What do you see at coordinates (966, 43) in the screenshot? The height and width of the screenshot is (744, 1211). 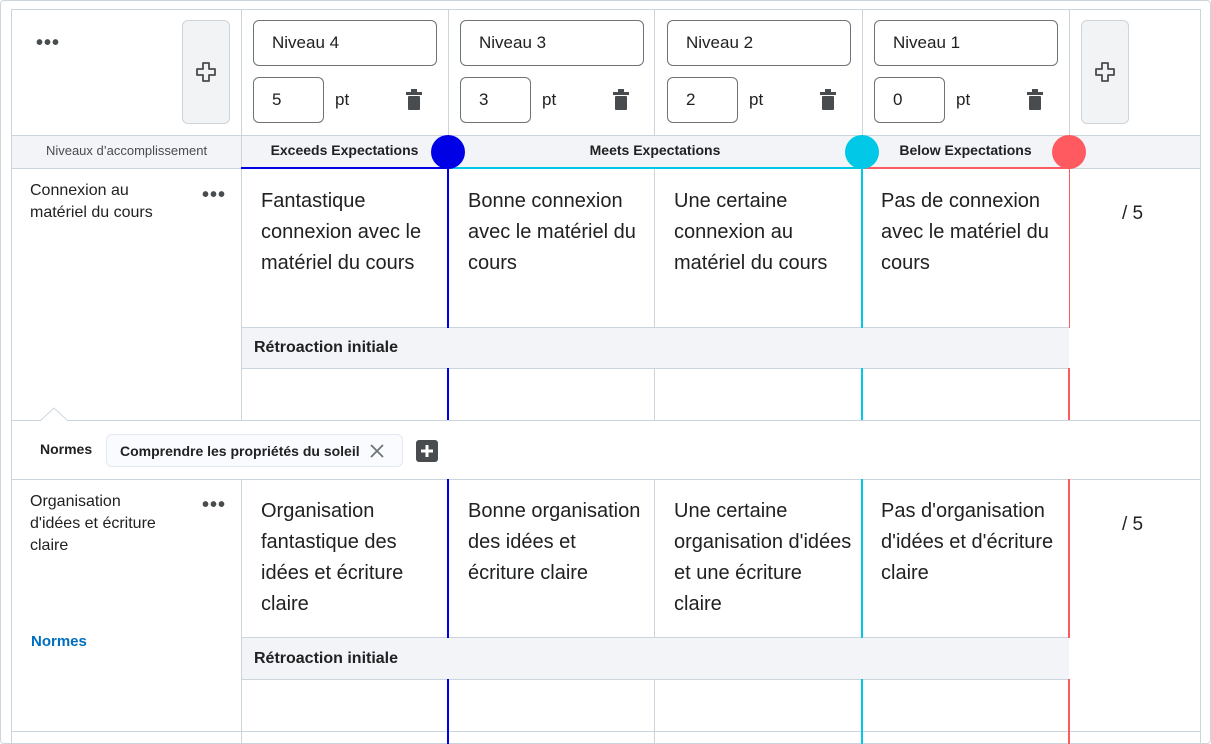 I see `level-name-input-1: Niveau 1` at bounding box center [966, 43].